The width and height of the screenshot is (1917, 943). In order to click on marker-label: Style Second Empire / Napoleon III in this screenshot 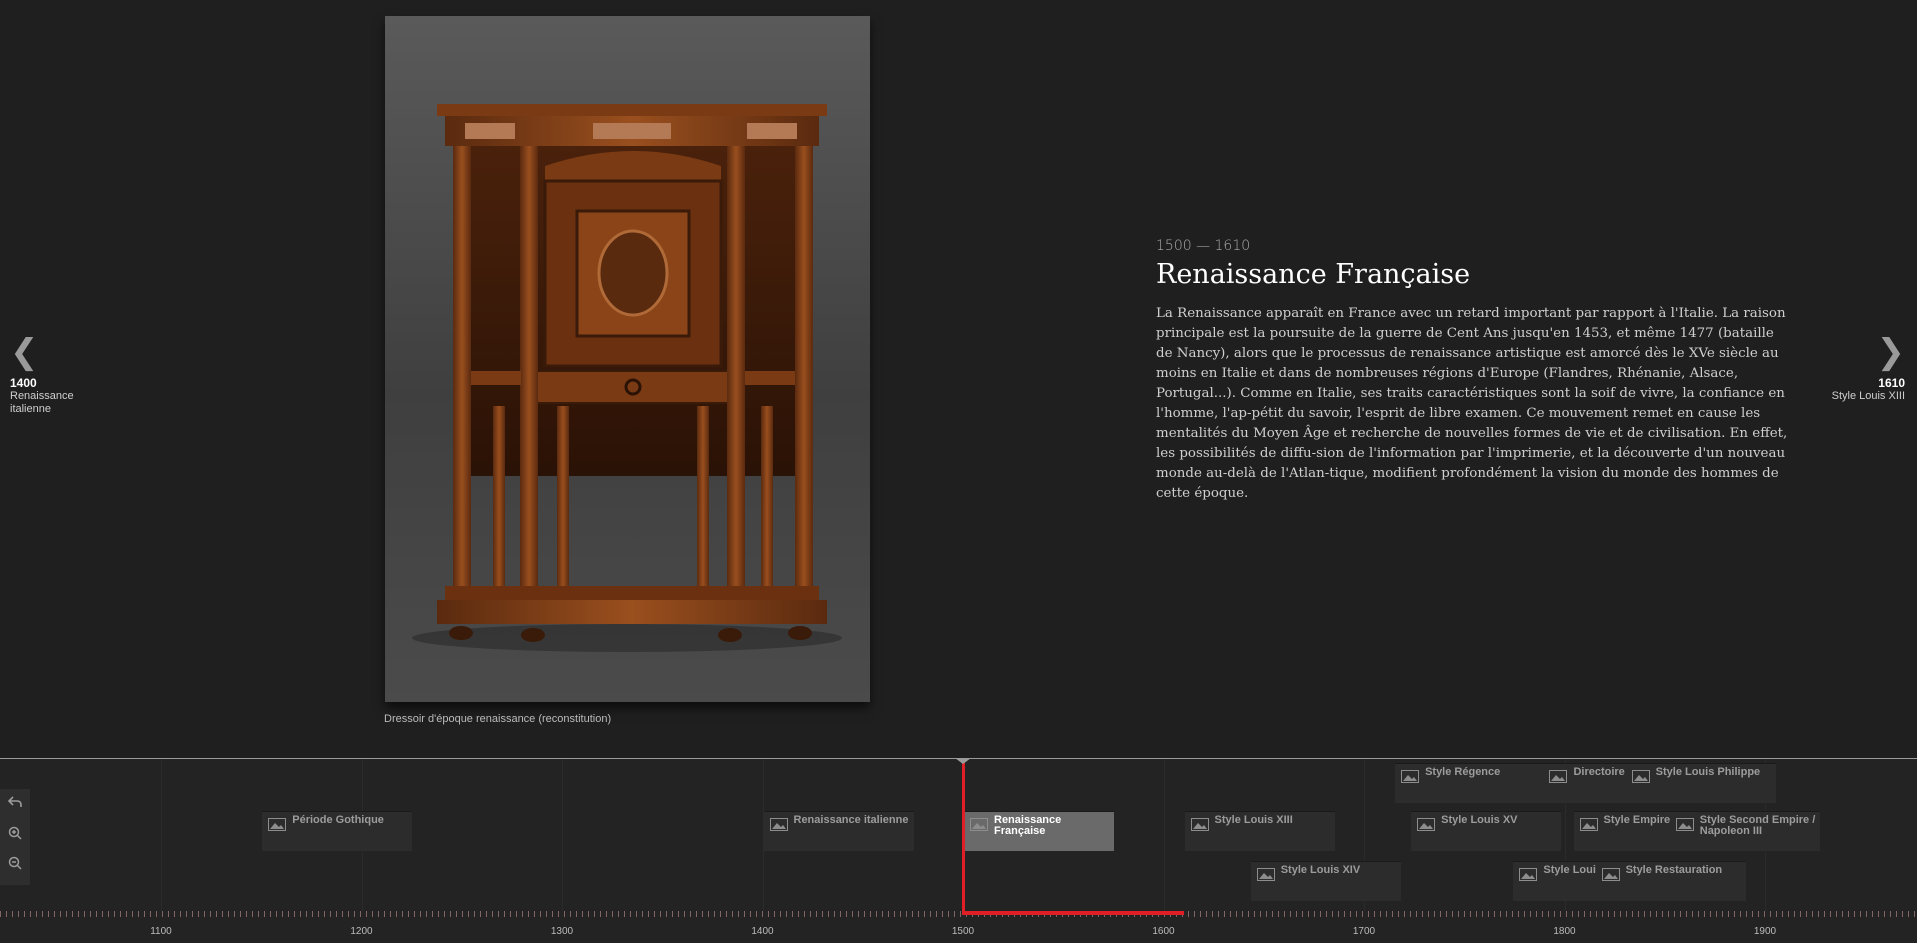, I will do `click(1758, 826)`.